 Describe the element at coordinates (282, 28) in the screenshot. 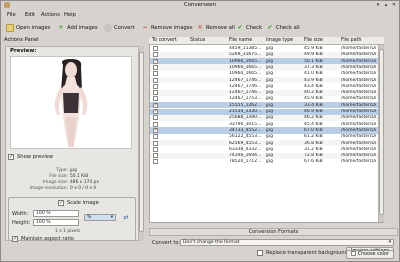

I see `check-all-button: ✔ Check all` at that location.